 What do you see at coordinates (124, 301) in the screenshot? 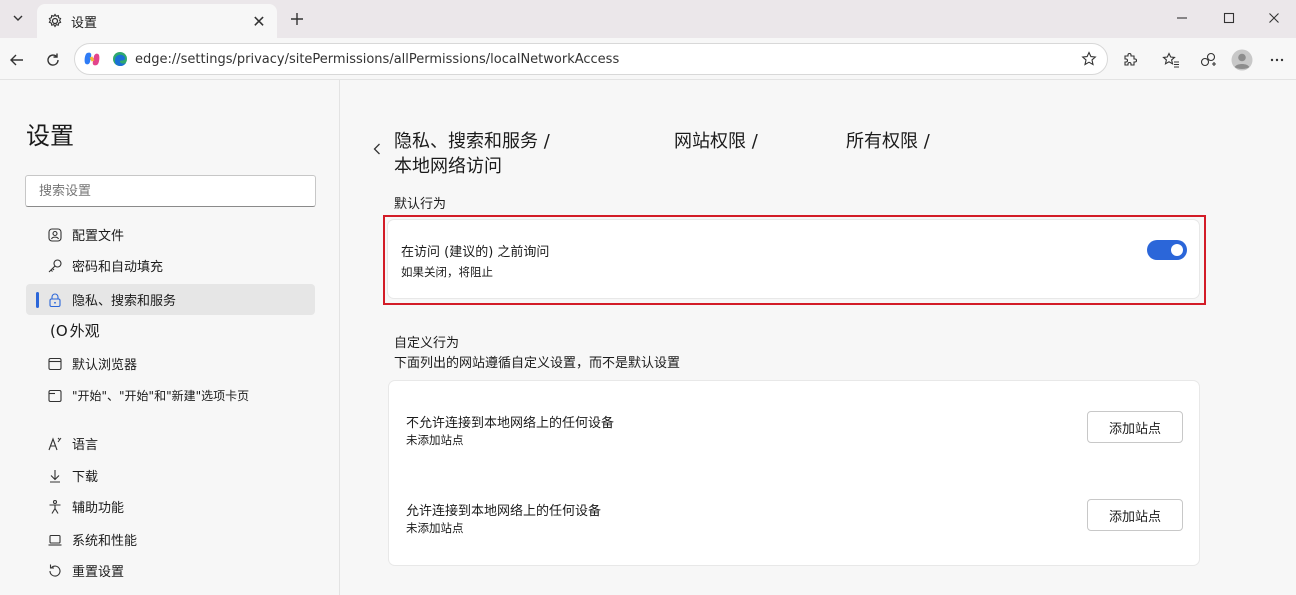
I see `sidebar-item-label: 隐私、搜索和服务` at bounding box center [124, 301].